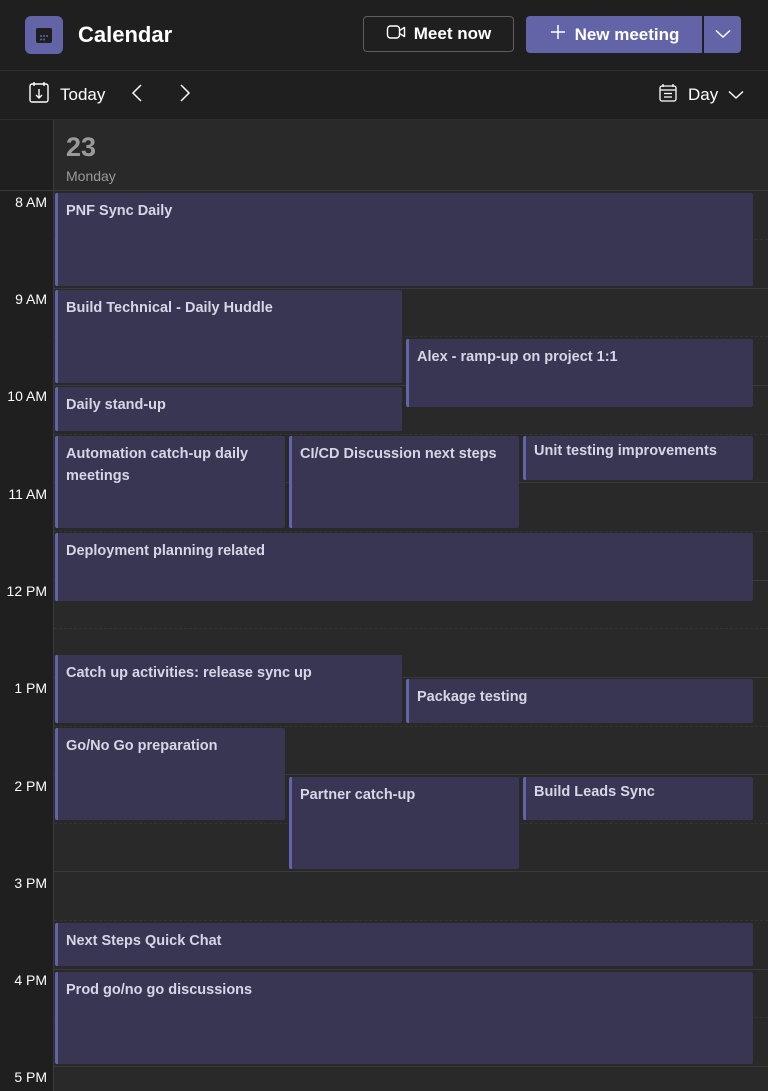 The height and width of the screenshot is (1091, 768). Describe the element at coordinates (404, 239) in the screenshot. I see `calendar-event: PNF Sync Daily` at that location.